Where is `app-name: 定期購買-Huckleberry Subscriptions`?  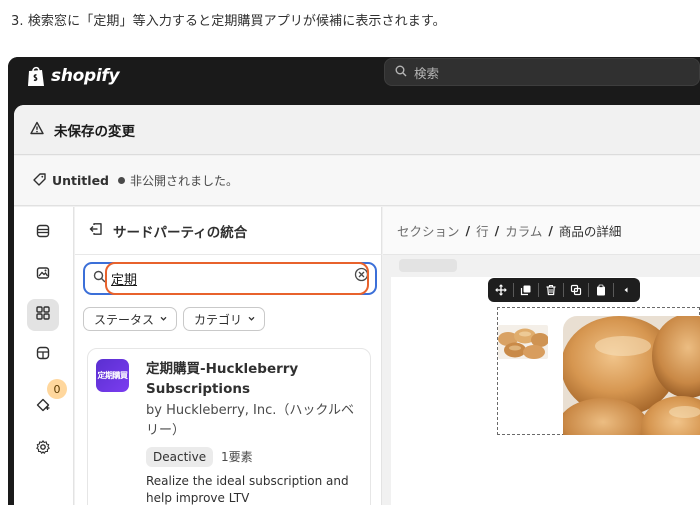
app-name: 定期購買-Huckleberry Subscriptions is located at coordinates (222, 379).